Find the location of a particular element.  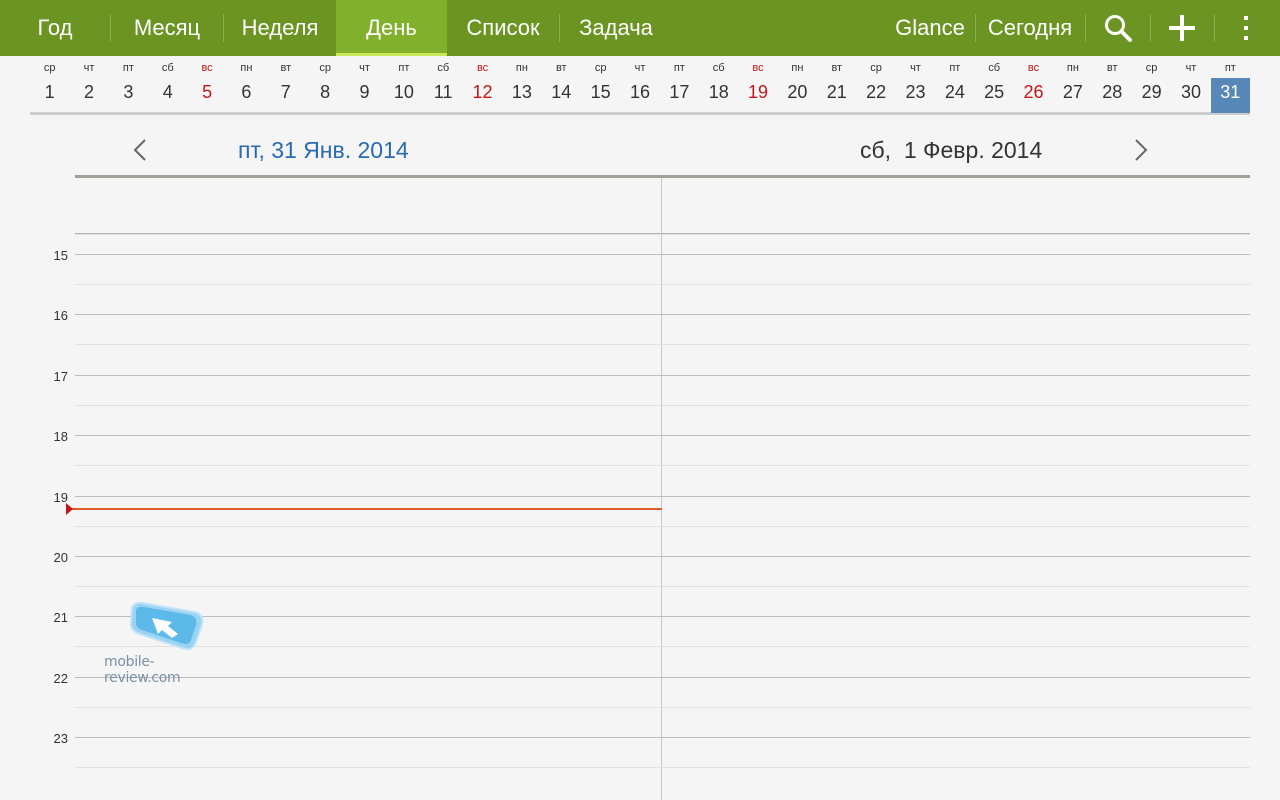

day-strip-item: чт 9 is located at coordinates (364, 84).